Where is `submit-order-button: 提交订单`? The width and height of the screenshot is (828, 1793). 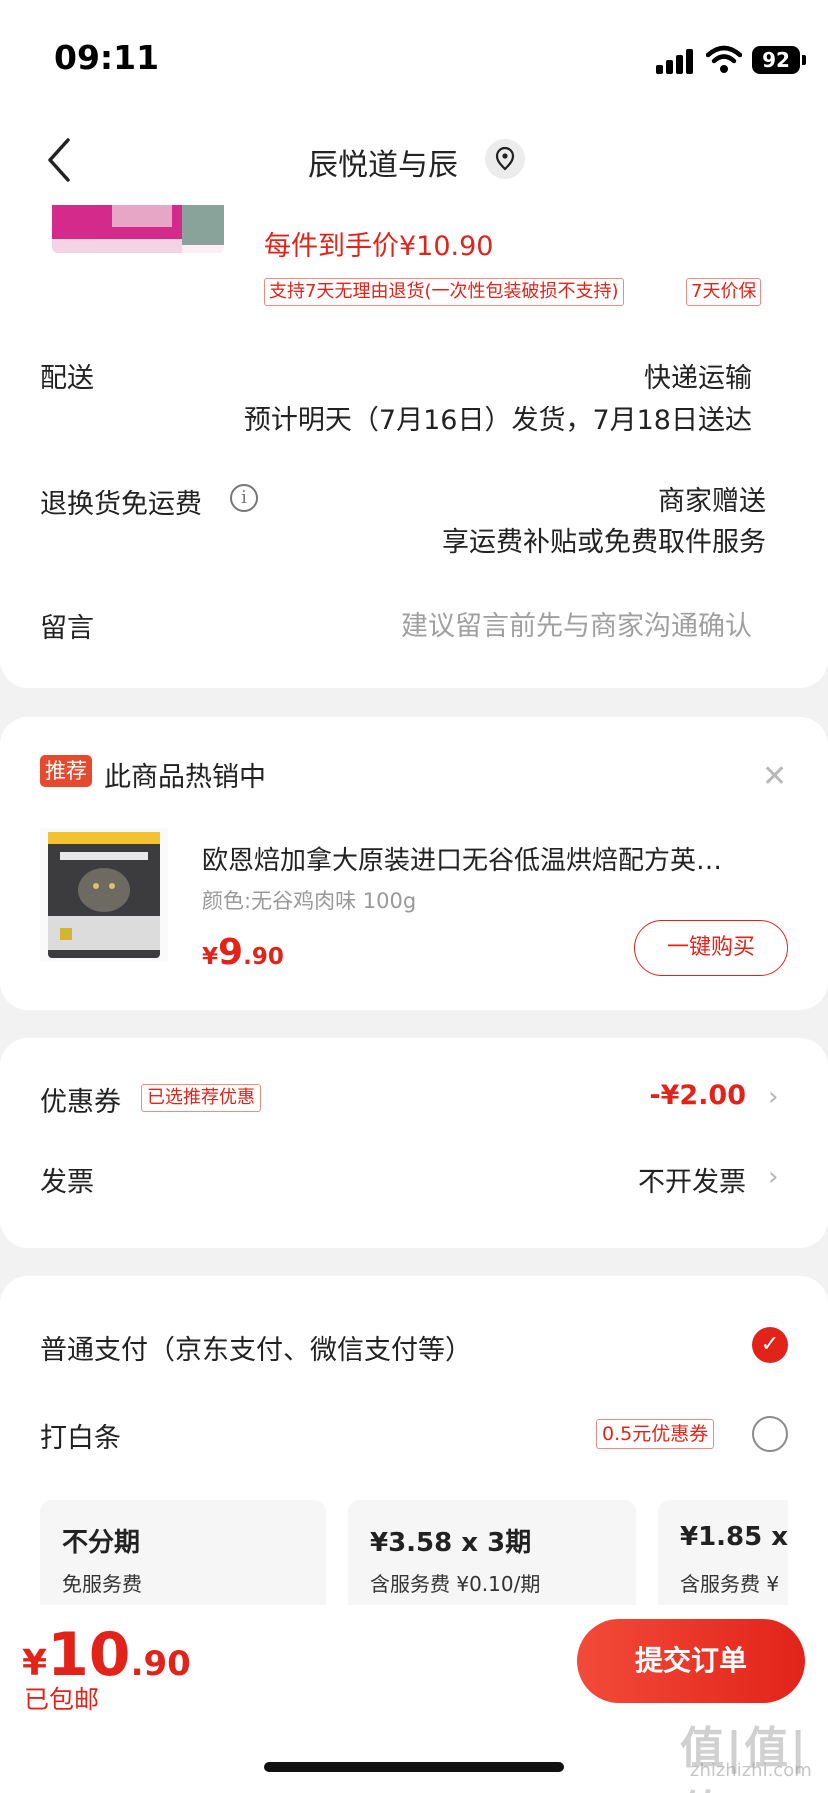 submit-order-button: 提交订单 is located at coordinates (691, 1661).